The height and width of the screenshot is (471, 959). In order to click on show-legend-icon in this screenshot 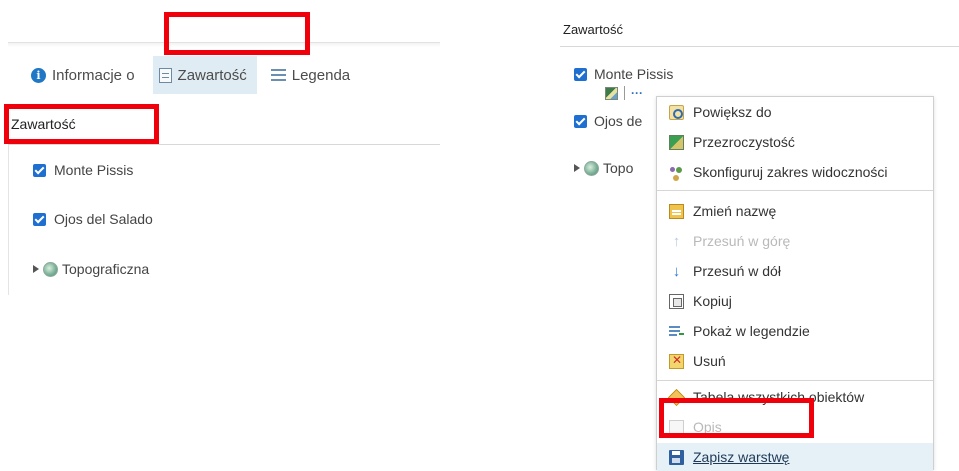, I will do `click(676, 331)`.